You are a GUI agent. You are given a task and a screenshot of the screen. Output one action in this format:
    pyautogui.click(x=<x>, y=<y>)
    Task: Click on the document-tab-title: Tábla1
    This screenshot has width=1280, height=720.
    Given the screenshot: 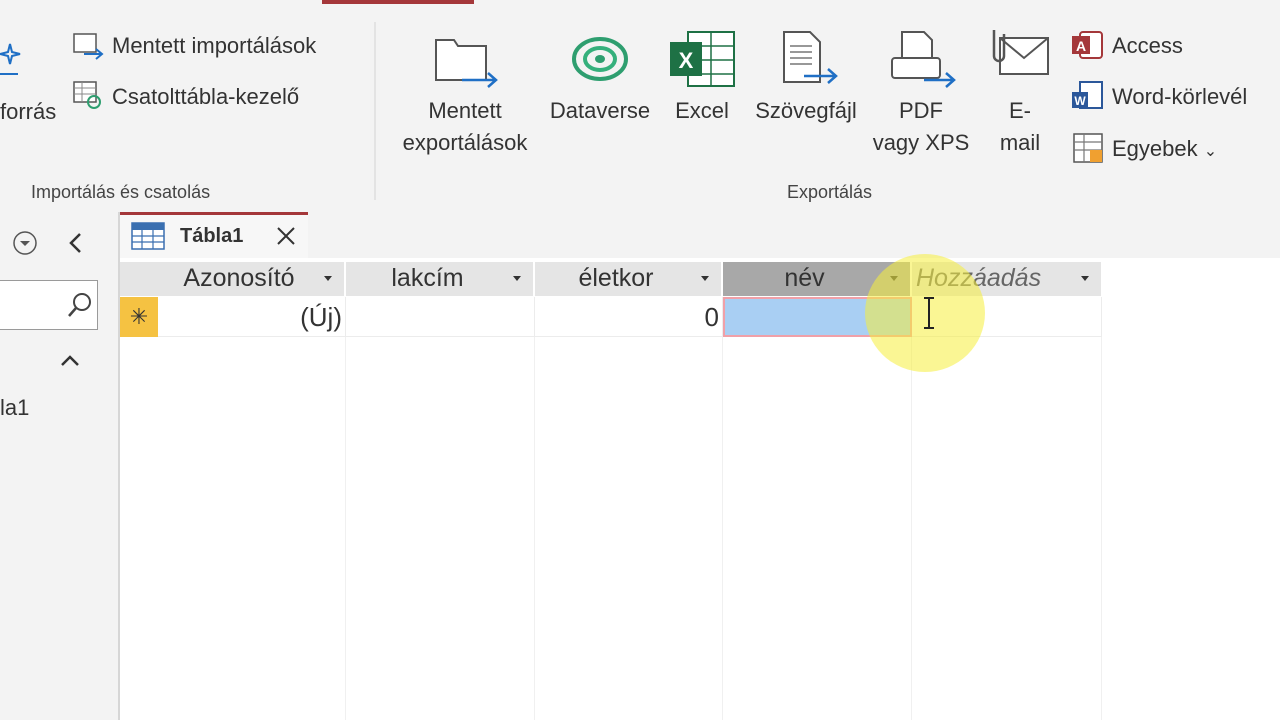 What is the action you would take?
    pyautogui.click(x=212, y=236)
    